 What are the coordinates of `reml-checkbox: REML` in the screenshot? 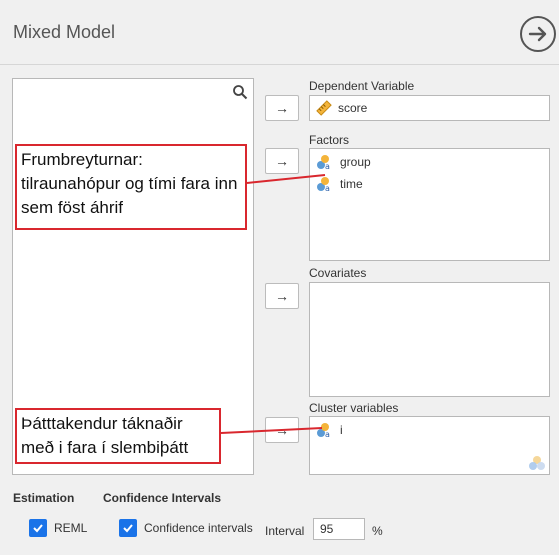 It's located at (58, 528).